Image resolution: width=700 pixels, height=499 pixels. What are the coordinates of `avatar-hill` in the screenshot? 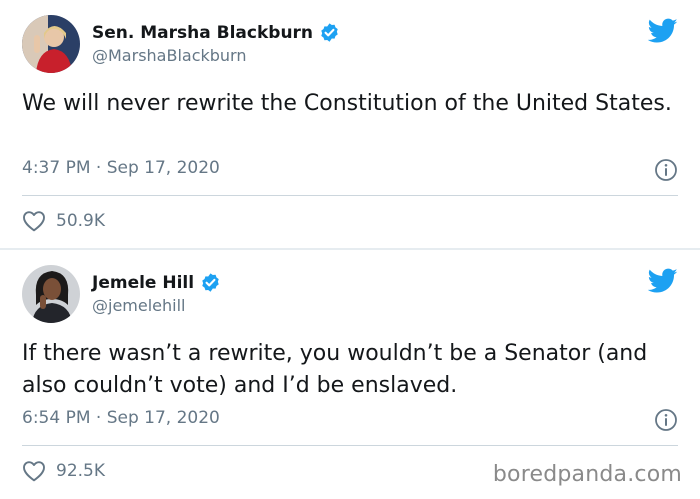 It's located at (51, 294).